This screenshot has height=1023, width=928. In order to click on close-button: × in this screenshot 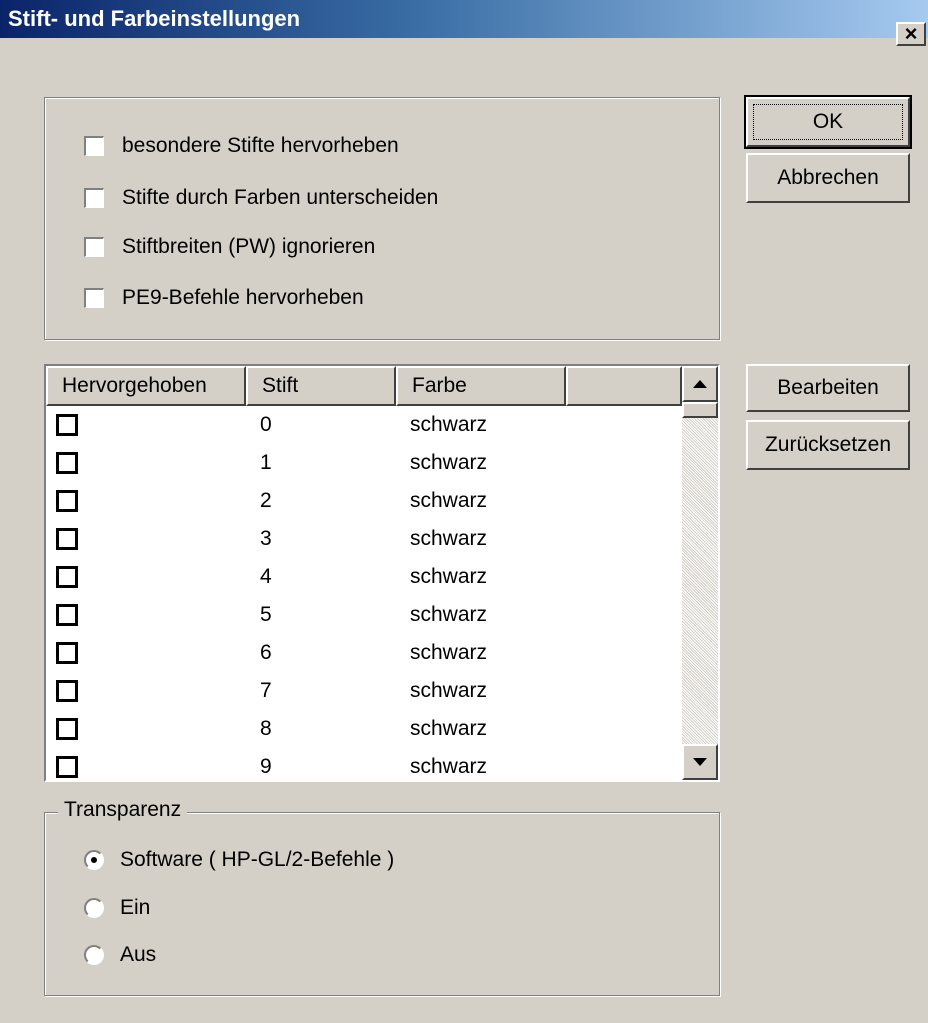, I will do `click(911, 34)`.